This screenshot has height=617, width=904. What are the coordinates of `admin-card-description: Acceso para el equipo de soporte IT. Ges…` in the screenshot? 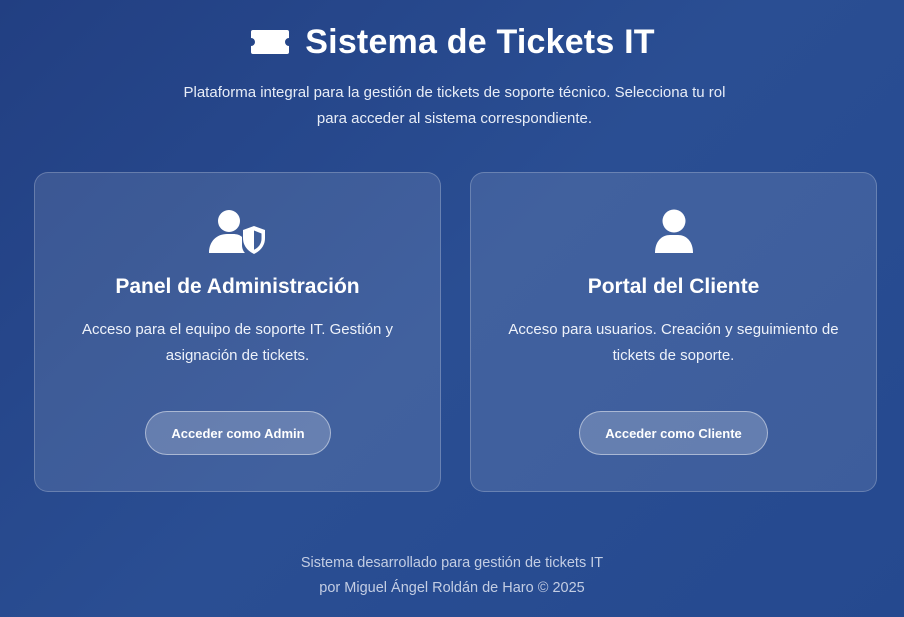 It's located at (237, 342).